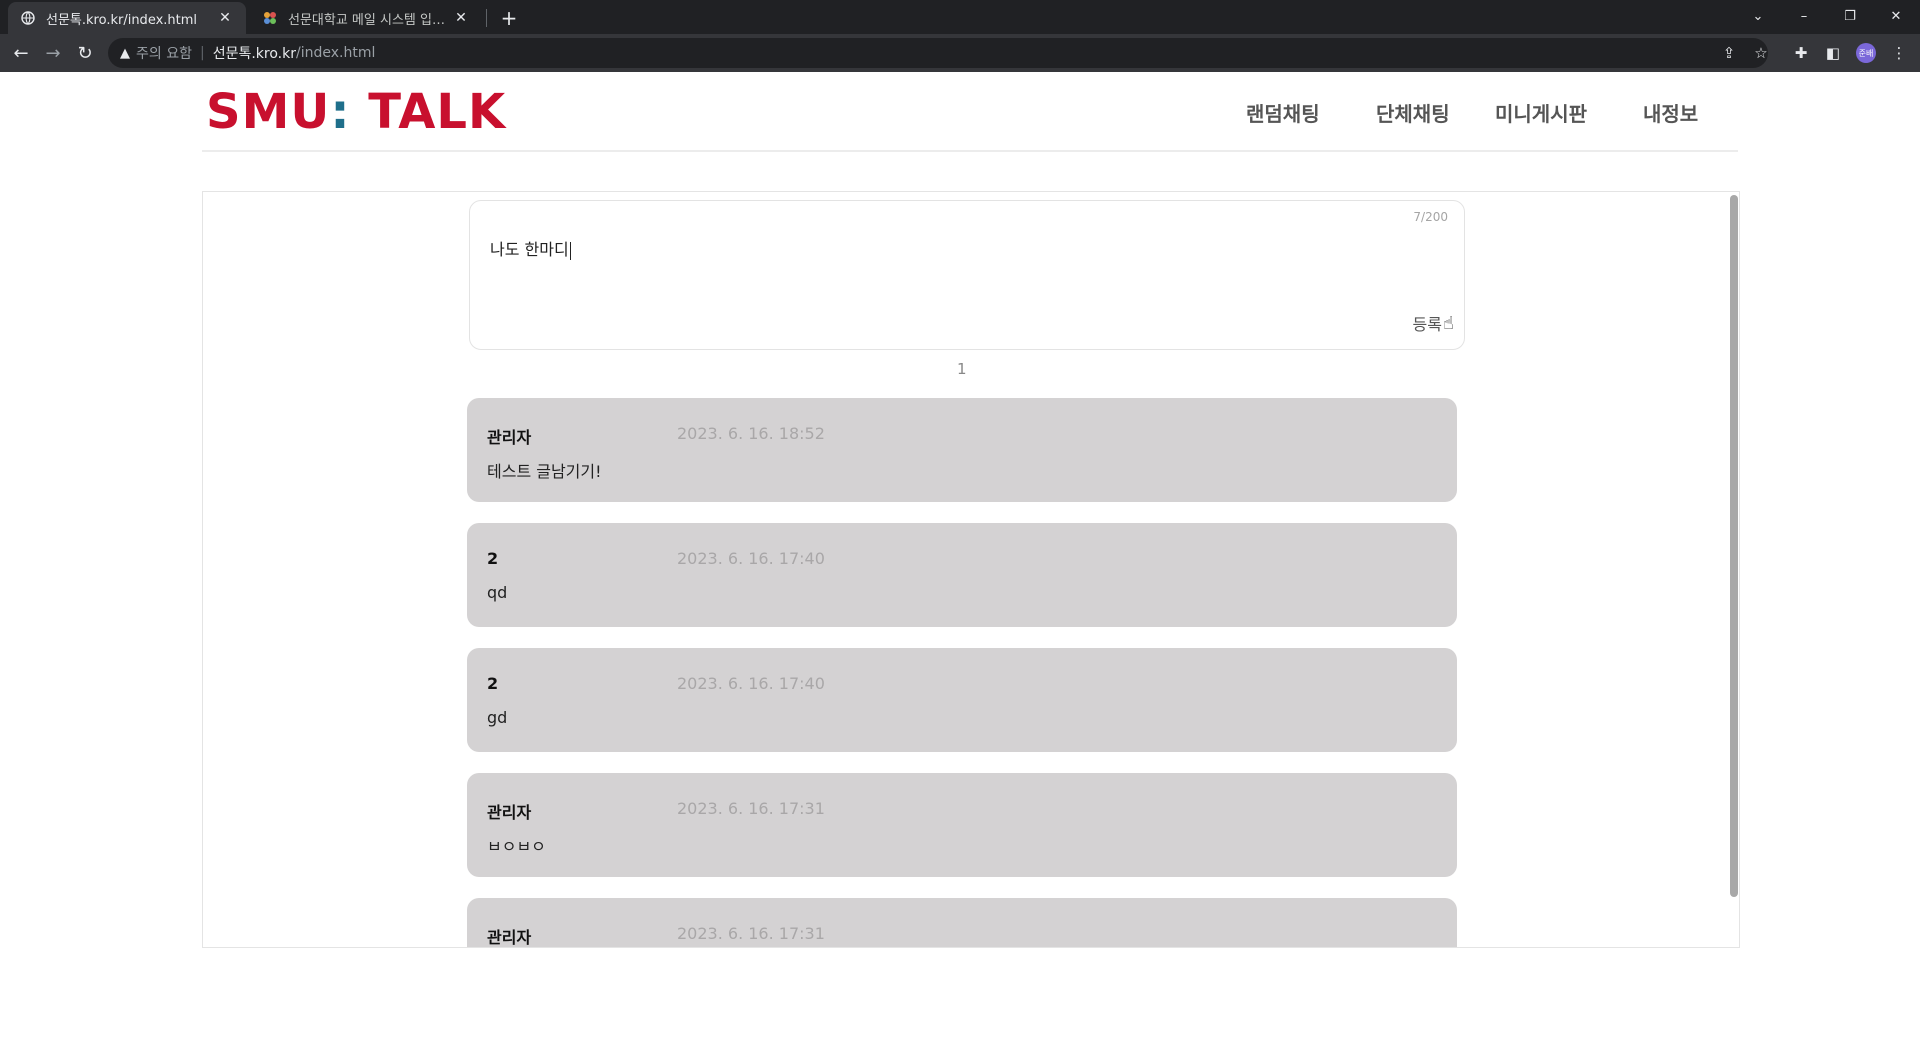  I want to click on logo-talk: TALK, so click(428, 112).